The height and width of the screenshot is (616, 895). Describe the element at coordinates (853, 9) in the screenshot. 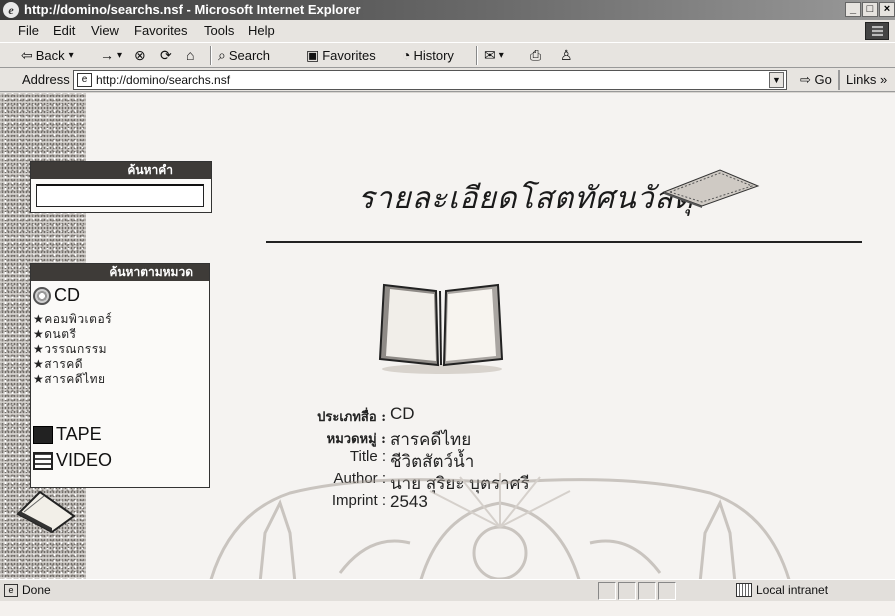

I see `minimize-button: _` at that location.